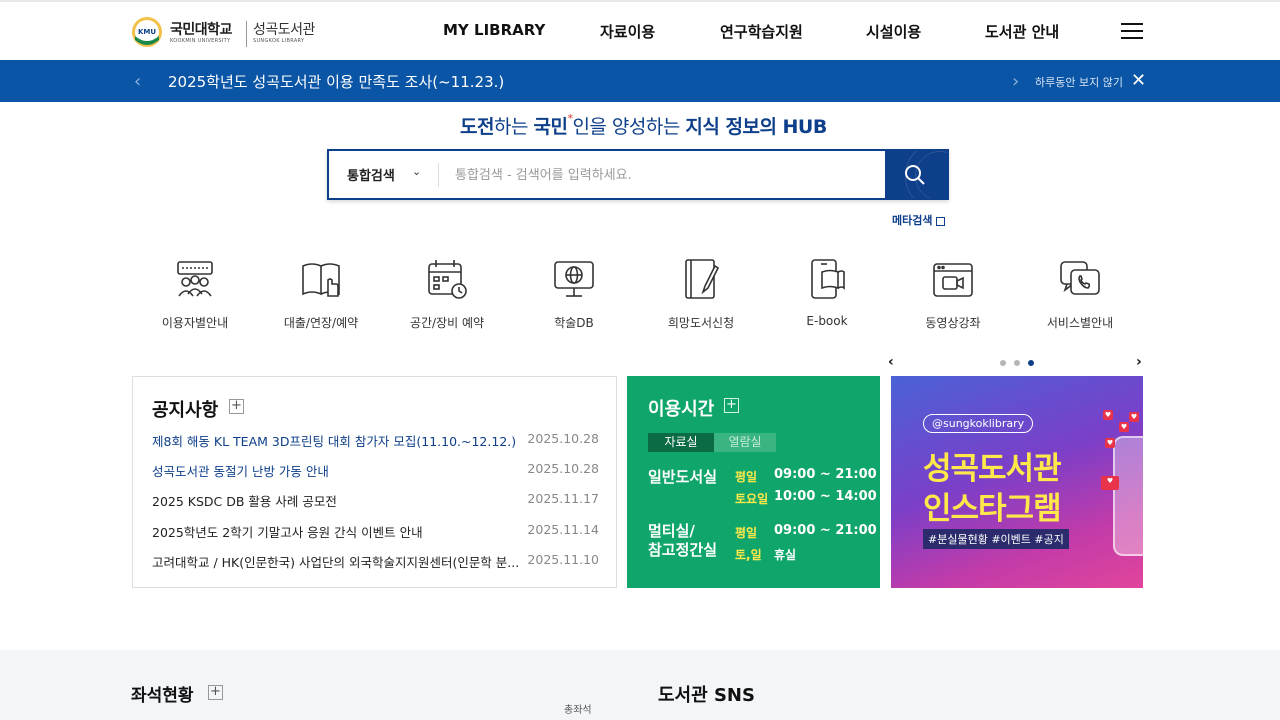 The width and height of the screenshot is (1280, 720). I want to click on chevron-down-icon: ⌄, so click(416, 171).